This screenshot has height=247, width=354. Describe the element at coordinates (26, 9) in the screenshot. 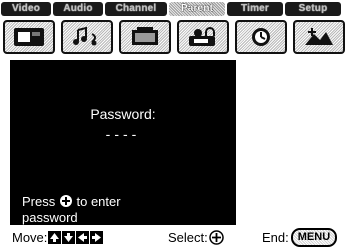

I see `tab-video: Video` at that location.